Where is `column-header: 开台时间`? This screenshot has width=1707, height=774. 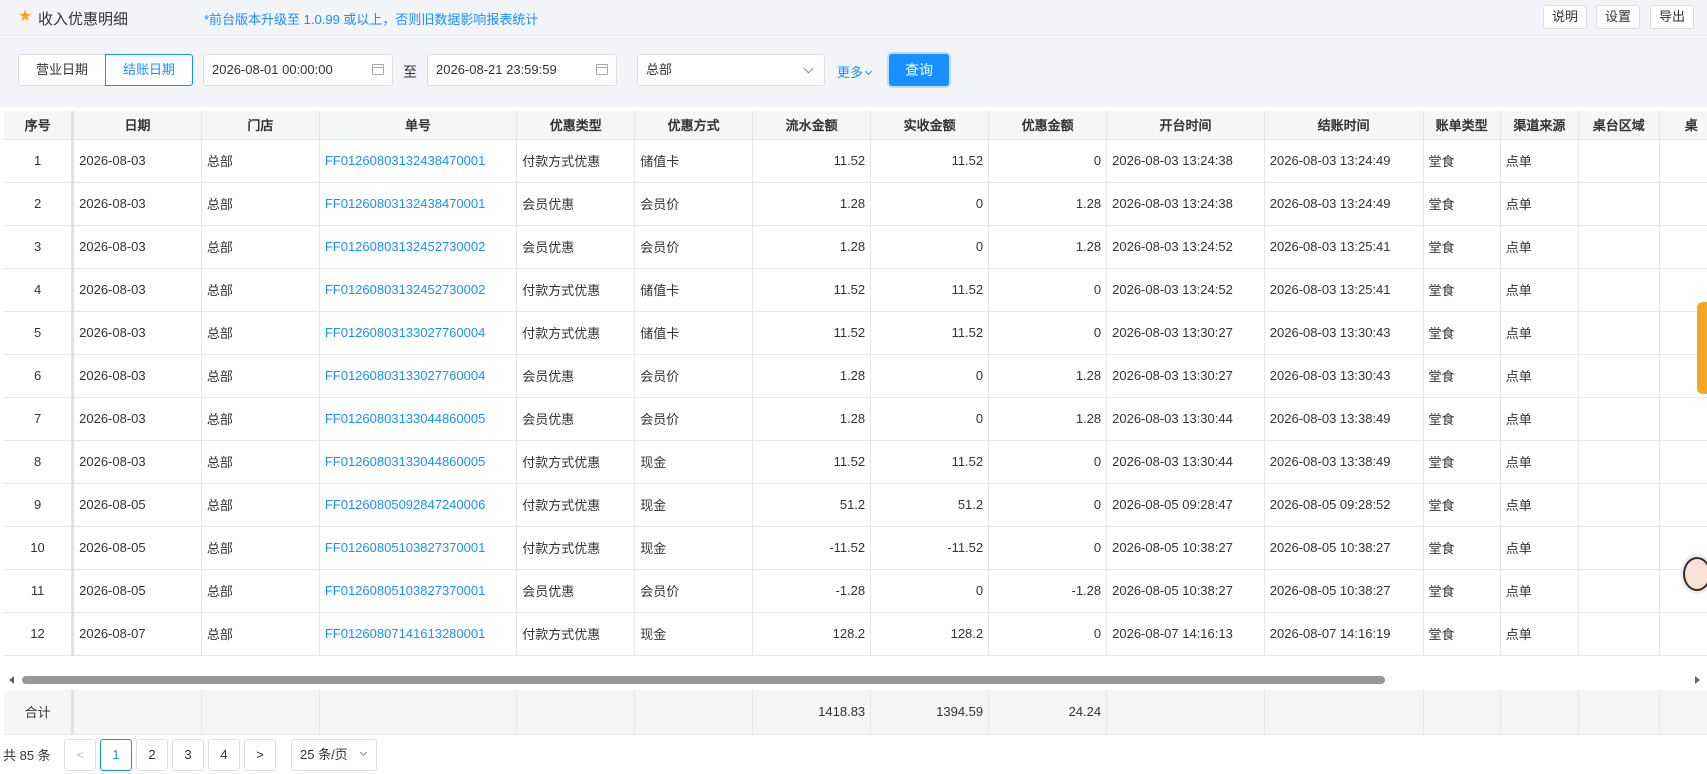 column-header: 开台时间 is located at coordinates (1185, 125).